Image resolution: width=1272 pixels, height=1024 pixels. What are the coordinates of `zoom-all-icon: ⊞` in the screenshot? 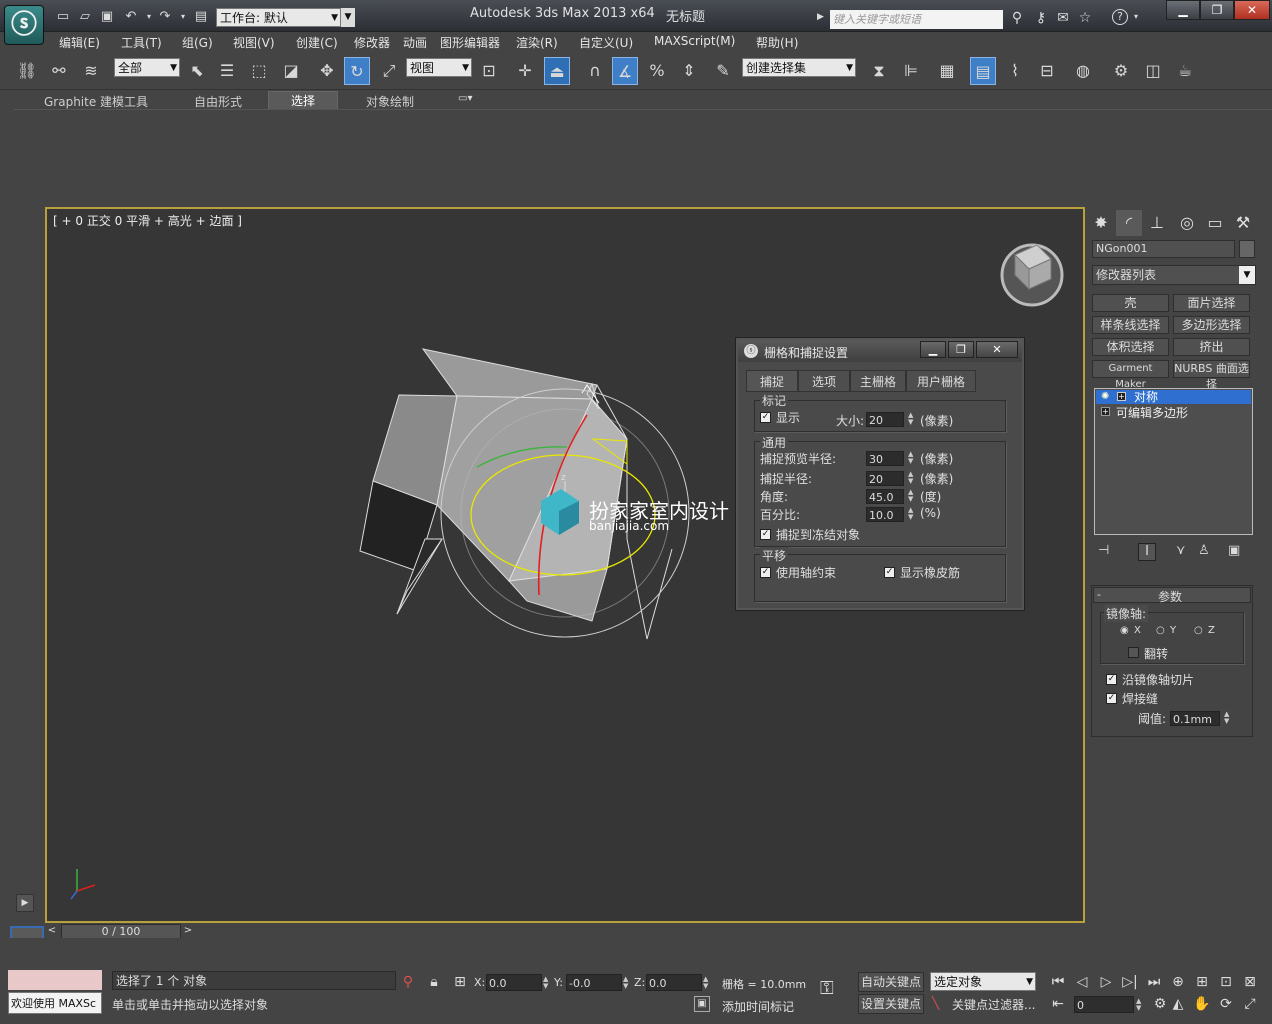 It's located at (1202, 982).